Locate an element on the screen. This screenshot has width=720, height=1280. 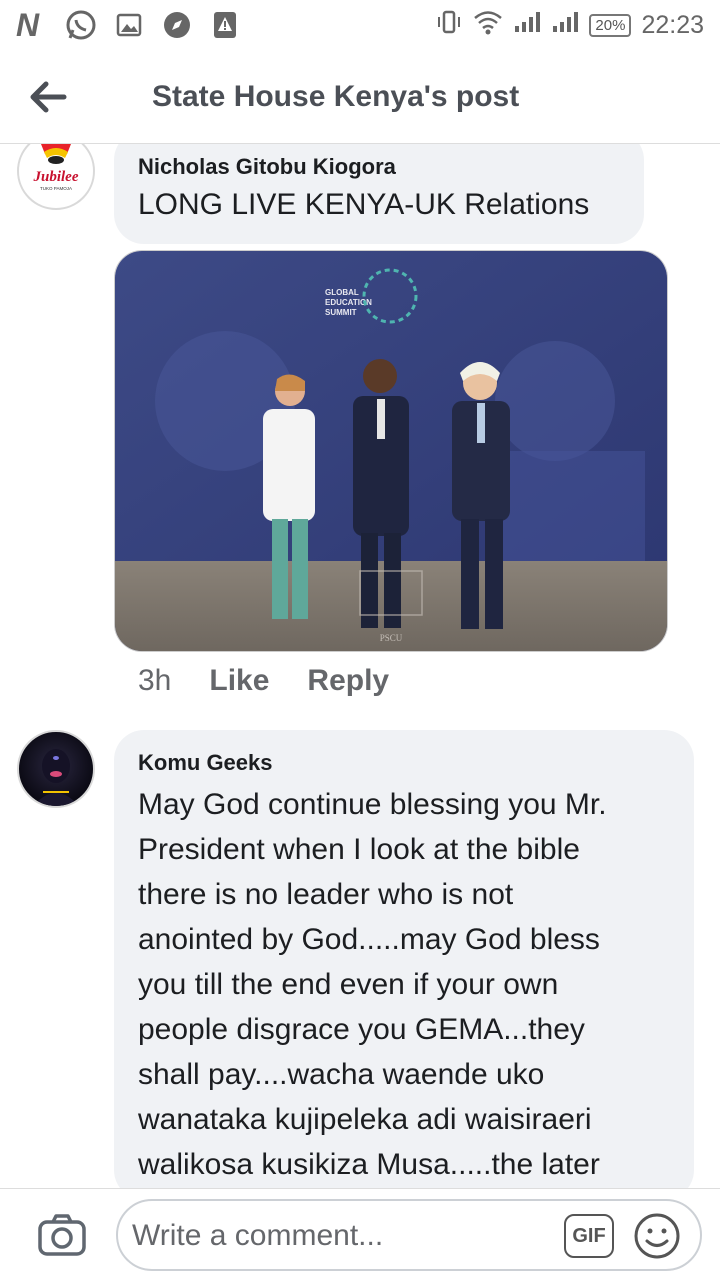
reply-button: Reply is located at coordinates (348, 681).